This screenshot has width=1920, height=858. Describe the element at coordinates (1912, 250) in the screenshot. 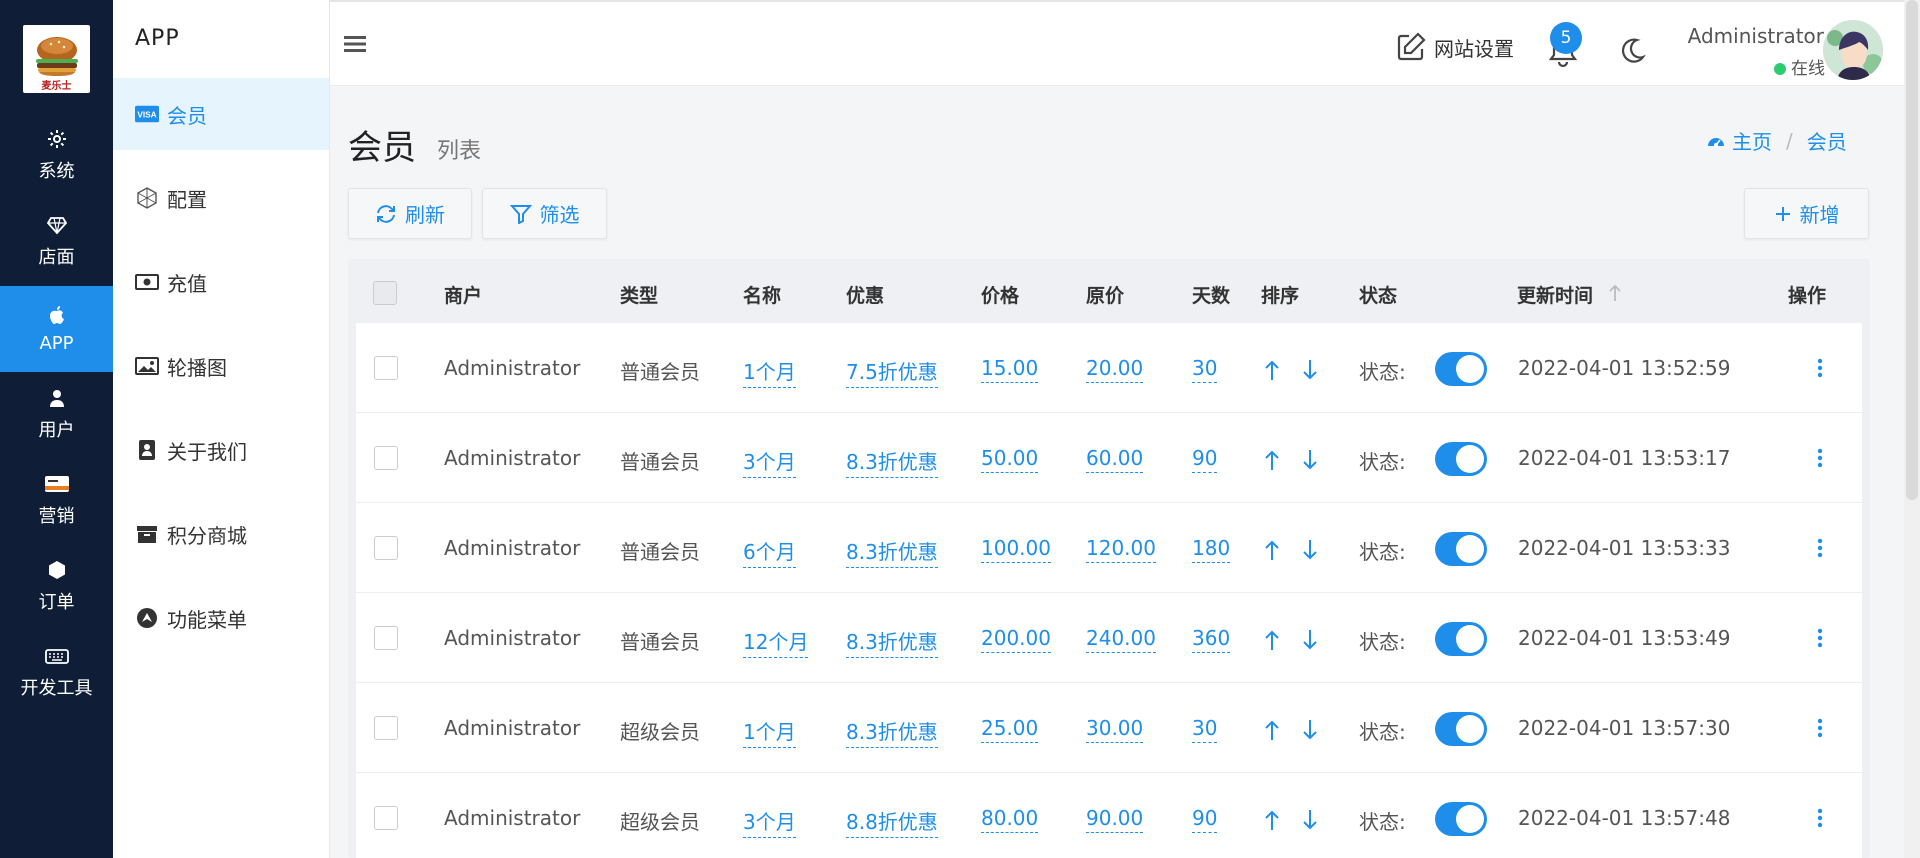

I see `scrollbar-thumb` at that location.